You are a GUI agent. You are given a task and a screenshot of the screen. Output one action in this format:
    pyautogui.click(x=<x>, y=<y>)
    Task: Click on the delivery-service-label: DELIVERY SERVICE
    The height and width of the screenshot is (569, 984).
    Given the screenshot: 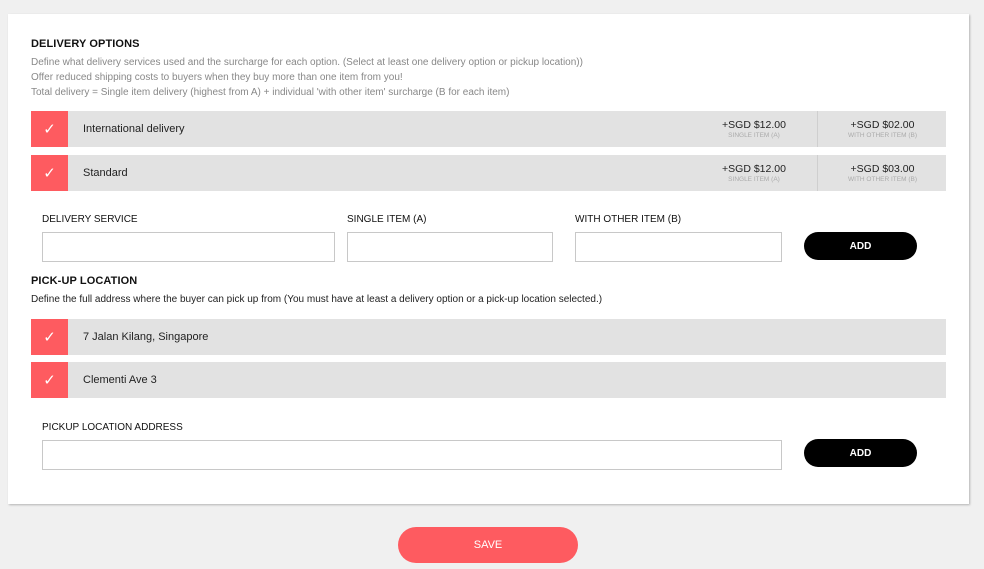 What is the action you would take?
    pyautogui.click(x=90, y=219)
    